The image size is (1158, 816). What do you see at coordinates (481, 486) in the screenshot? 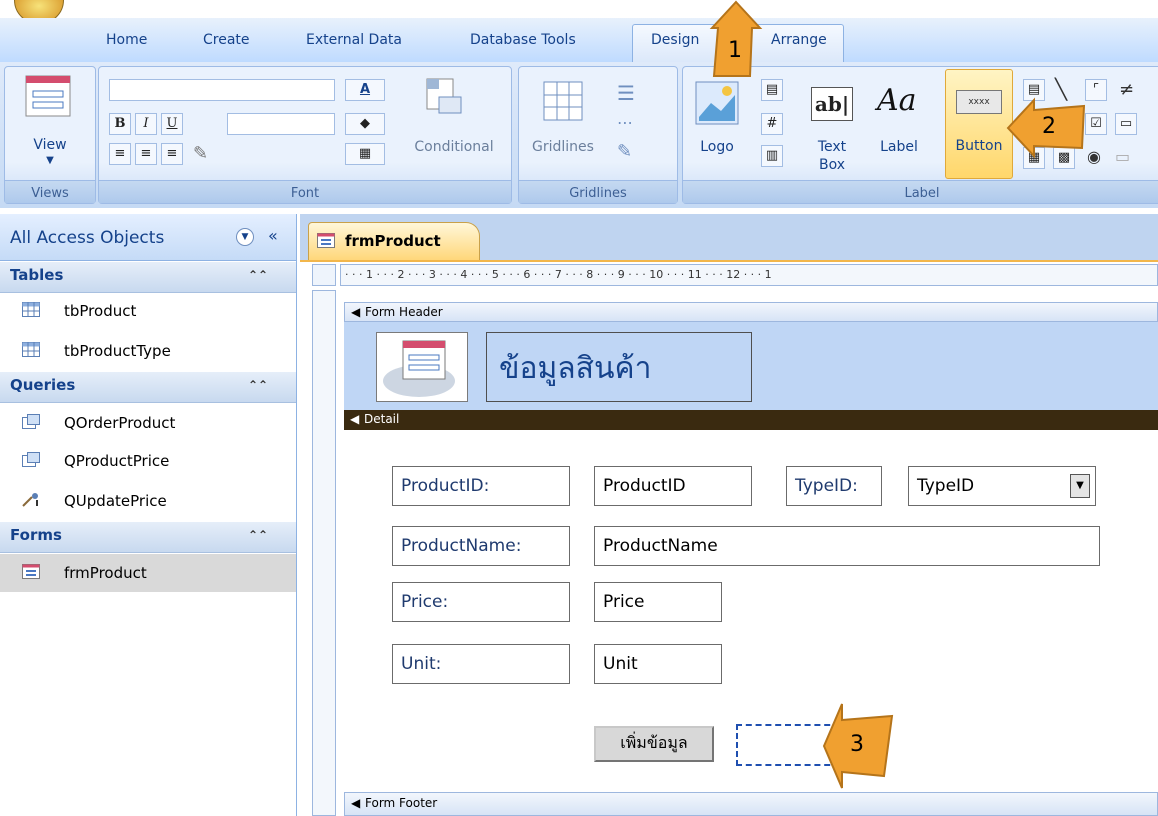
I see `productid-label: ProductID:` at bounding box center [481, 486].